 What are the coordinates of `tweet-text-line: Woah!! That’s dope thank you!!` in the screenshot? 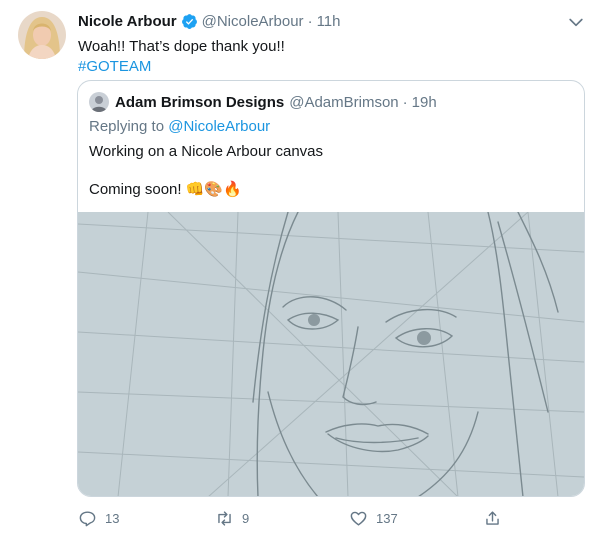 It's located at (181, 46).